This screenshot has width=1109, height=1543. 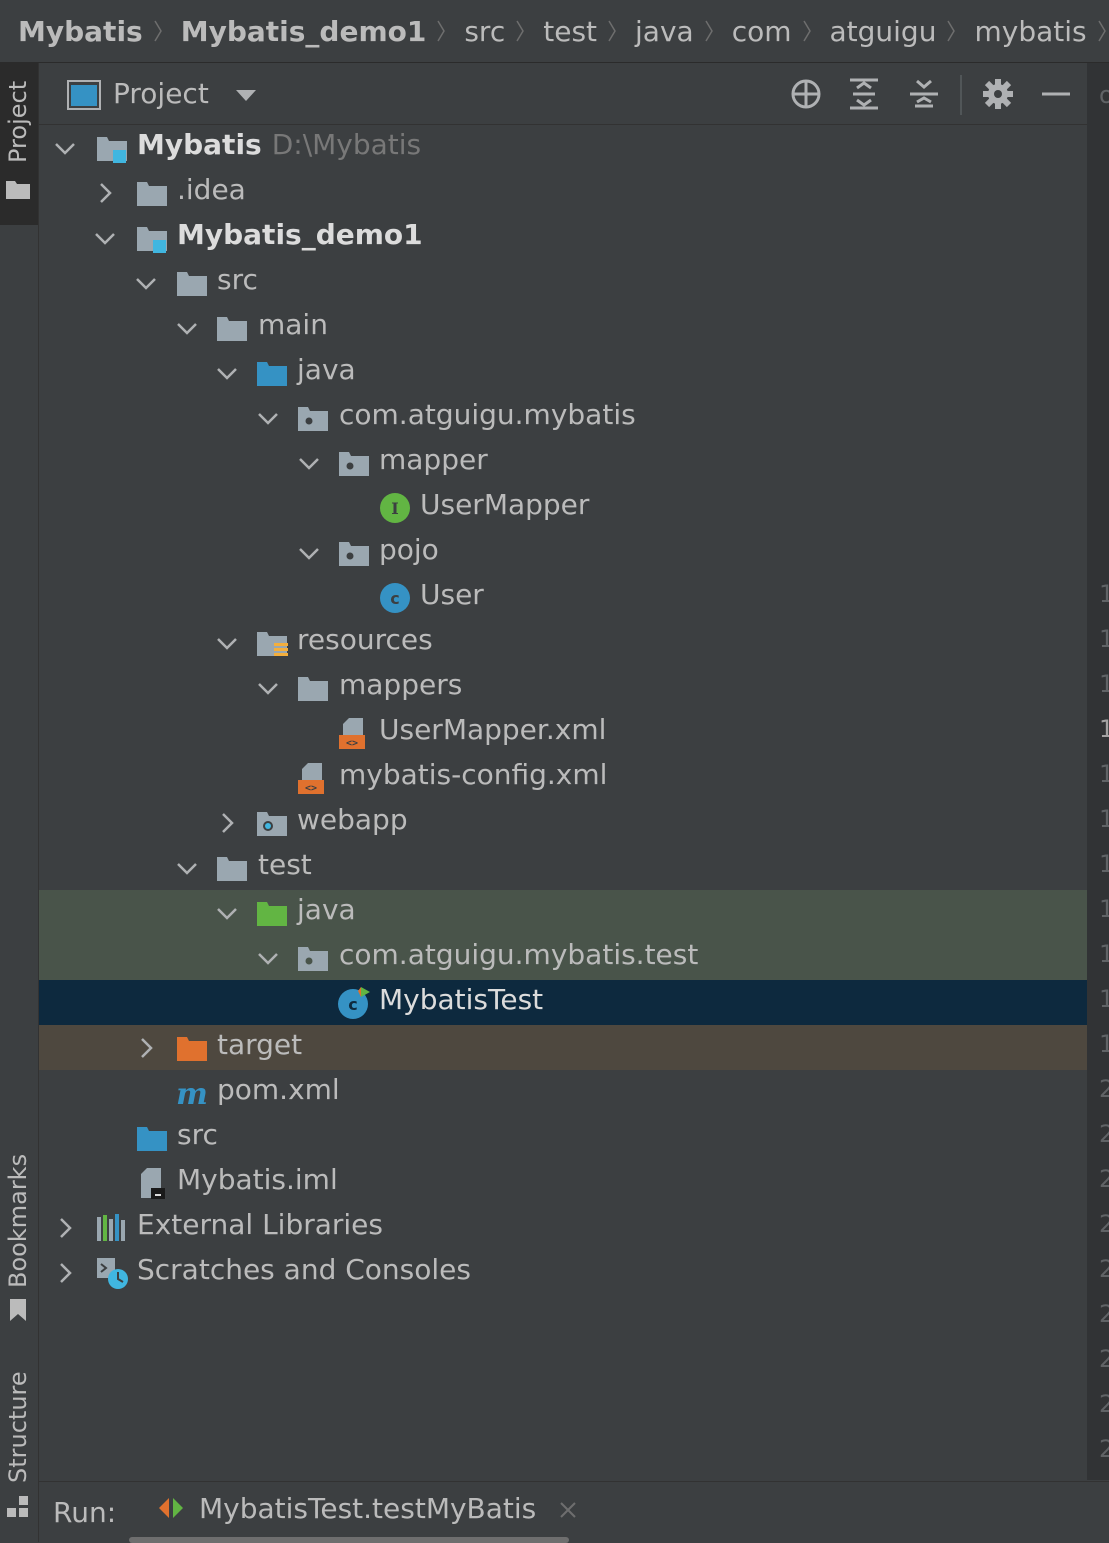 I want to click on structure-tool-tab: Structure, so click(x=19, y=1454).